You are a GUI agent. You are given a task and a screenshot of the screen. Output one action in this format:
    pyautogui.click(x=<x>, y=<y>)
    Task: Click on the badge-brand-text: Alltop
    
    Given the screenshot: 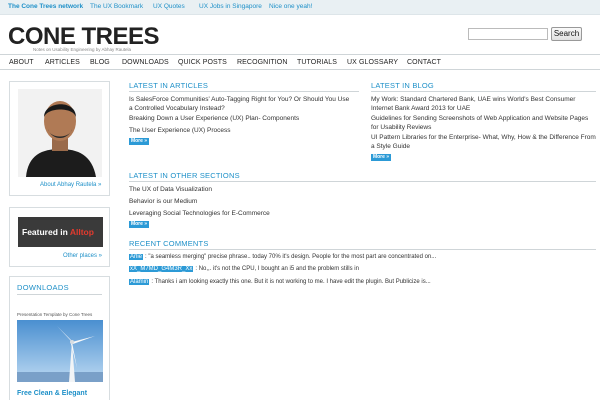 What is the action you would take?
    pyautogui.click(x=81, y=232)
    